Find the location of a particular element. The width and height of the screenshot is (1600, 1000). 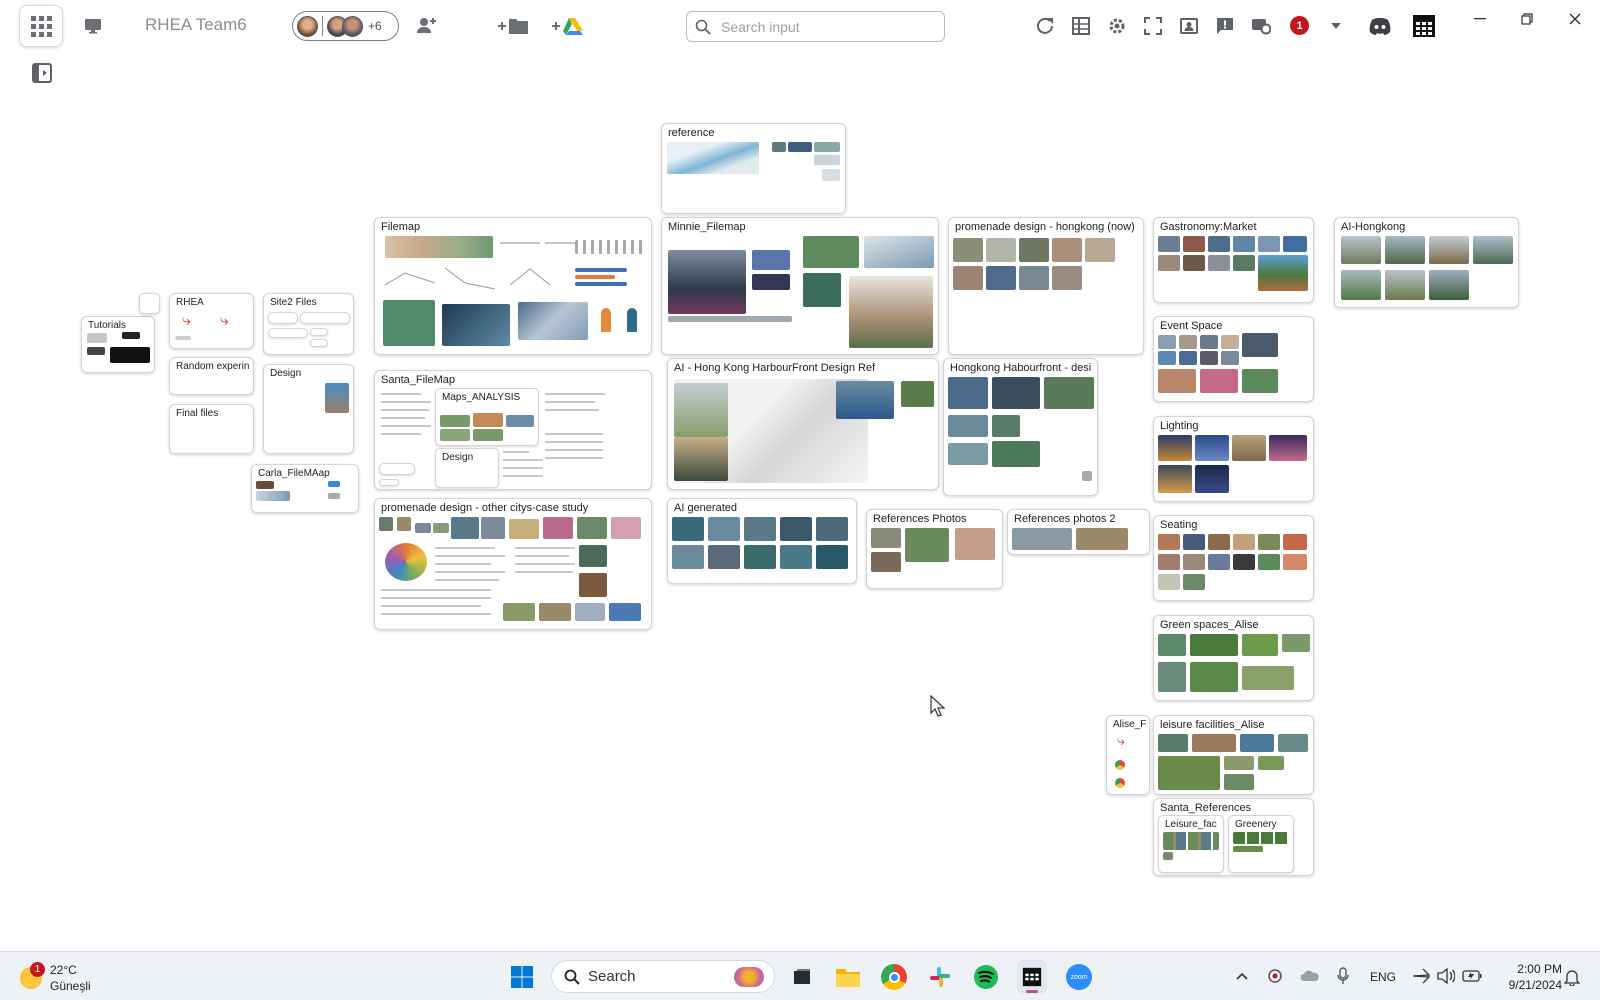

board-minnie-filemap: Minnie_Filemap is located at coordinates (800, 286).